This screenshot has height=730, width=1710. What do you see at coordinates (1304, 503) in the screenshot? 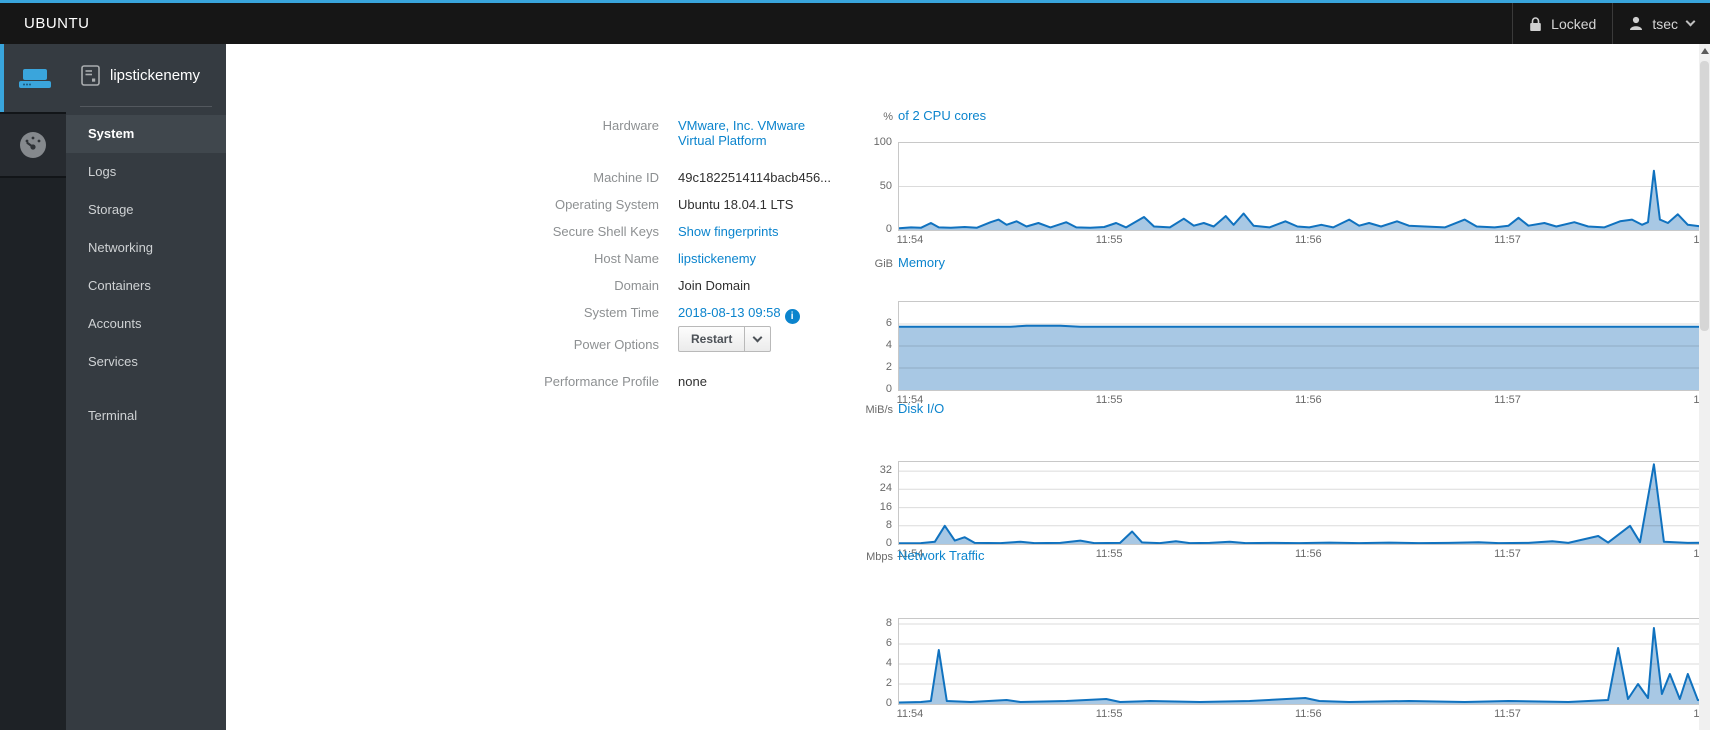
I see `disk-chart-plot` at bounding box center [1304, 503].